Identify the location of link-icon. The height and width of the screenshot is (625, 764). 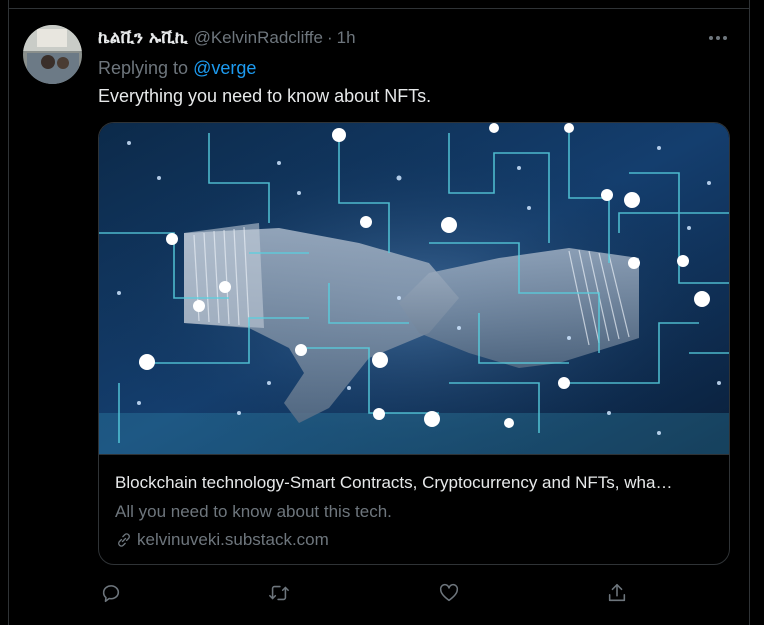
(124, 540).